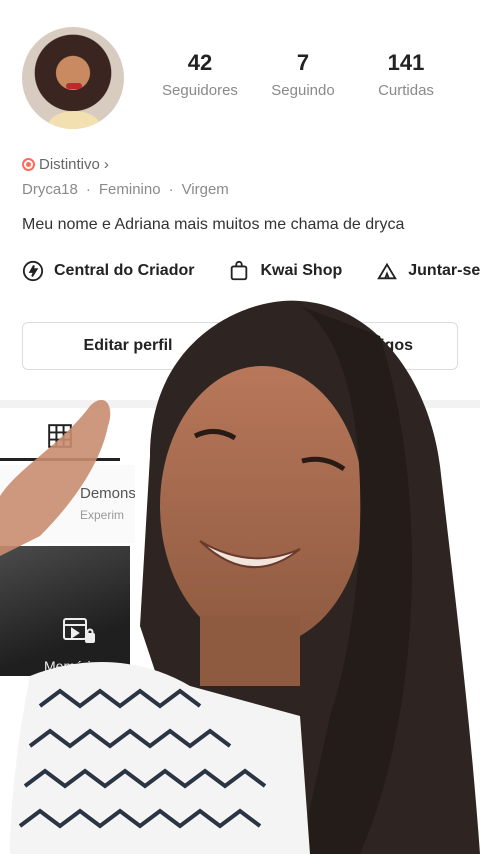 The image size is (480, 854). What do you see at coordinates (406, 62) in the screenshot?
I see `likes-count: 141` at bounding box center [406, 62].